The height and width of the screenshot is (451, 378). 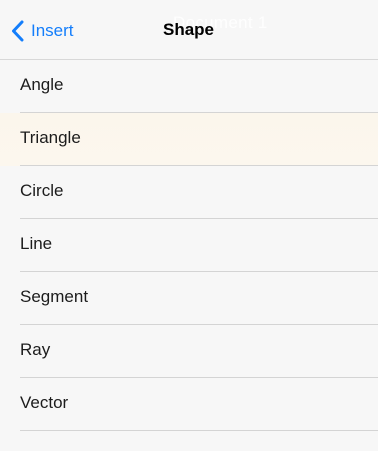 What do you see at coordinates (199, 430) in the screenshot?
I see `row-divider` at bounding box center [199, 430].